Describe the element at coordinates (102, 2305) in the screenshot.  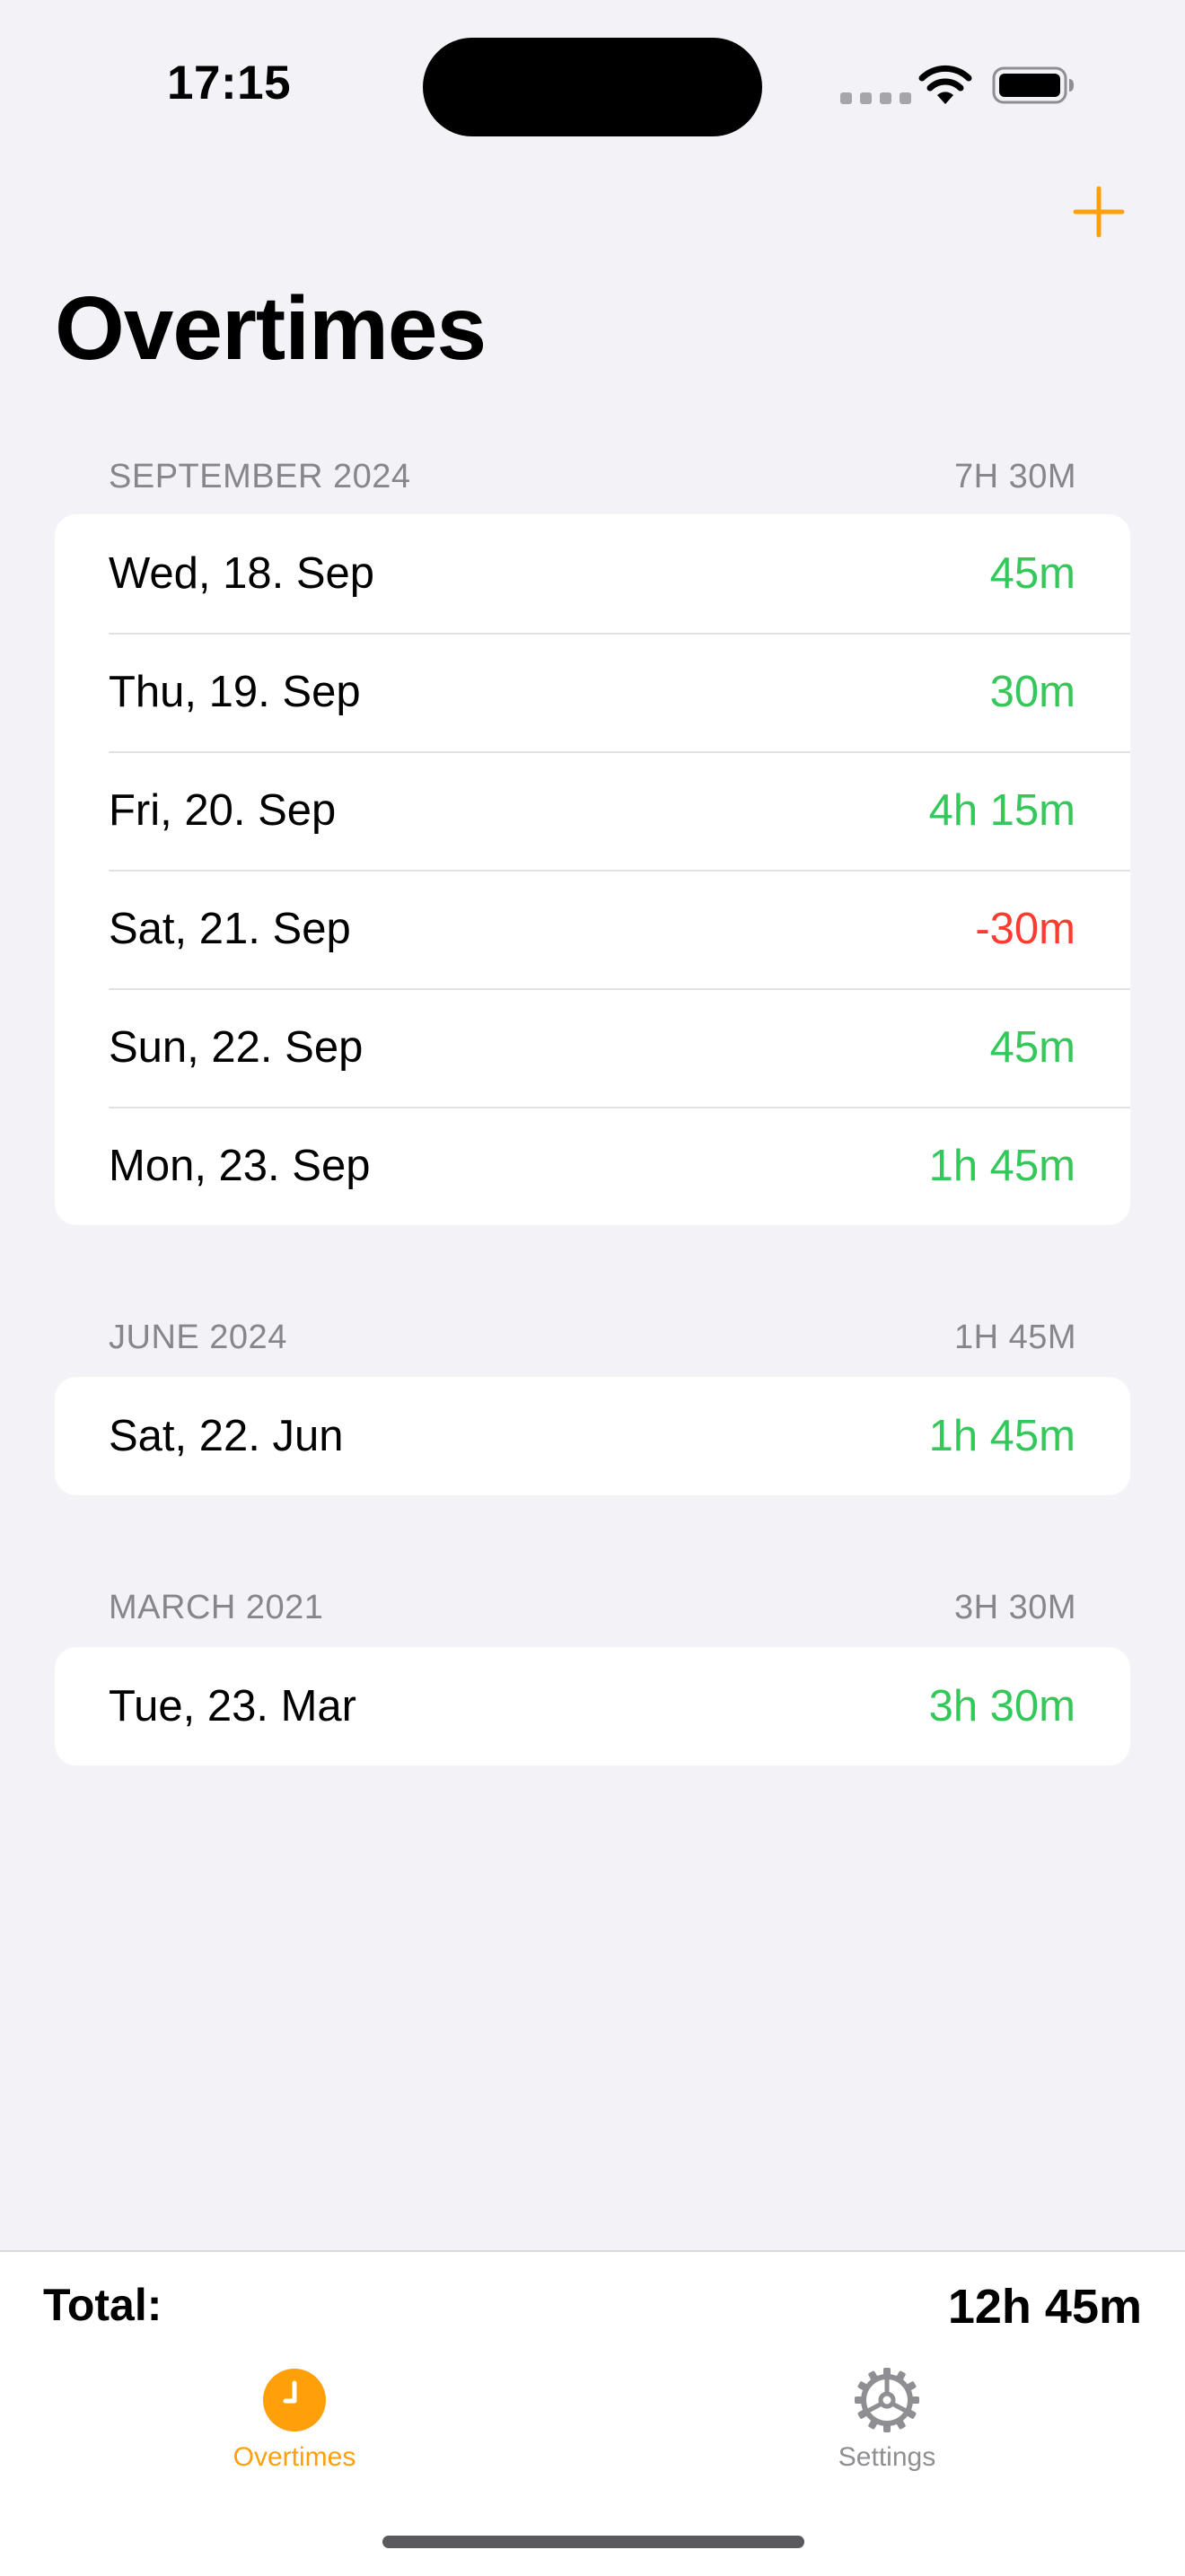
I see `total-label: Total:` at that location.